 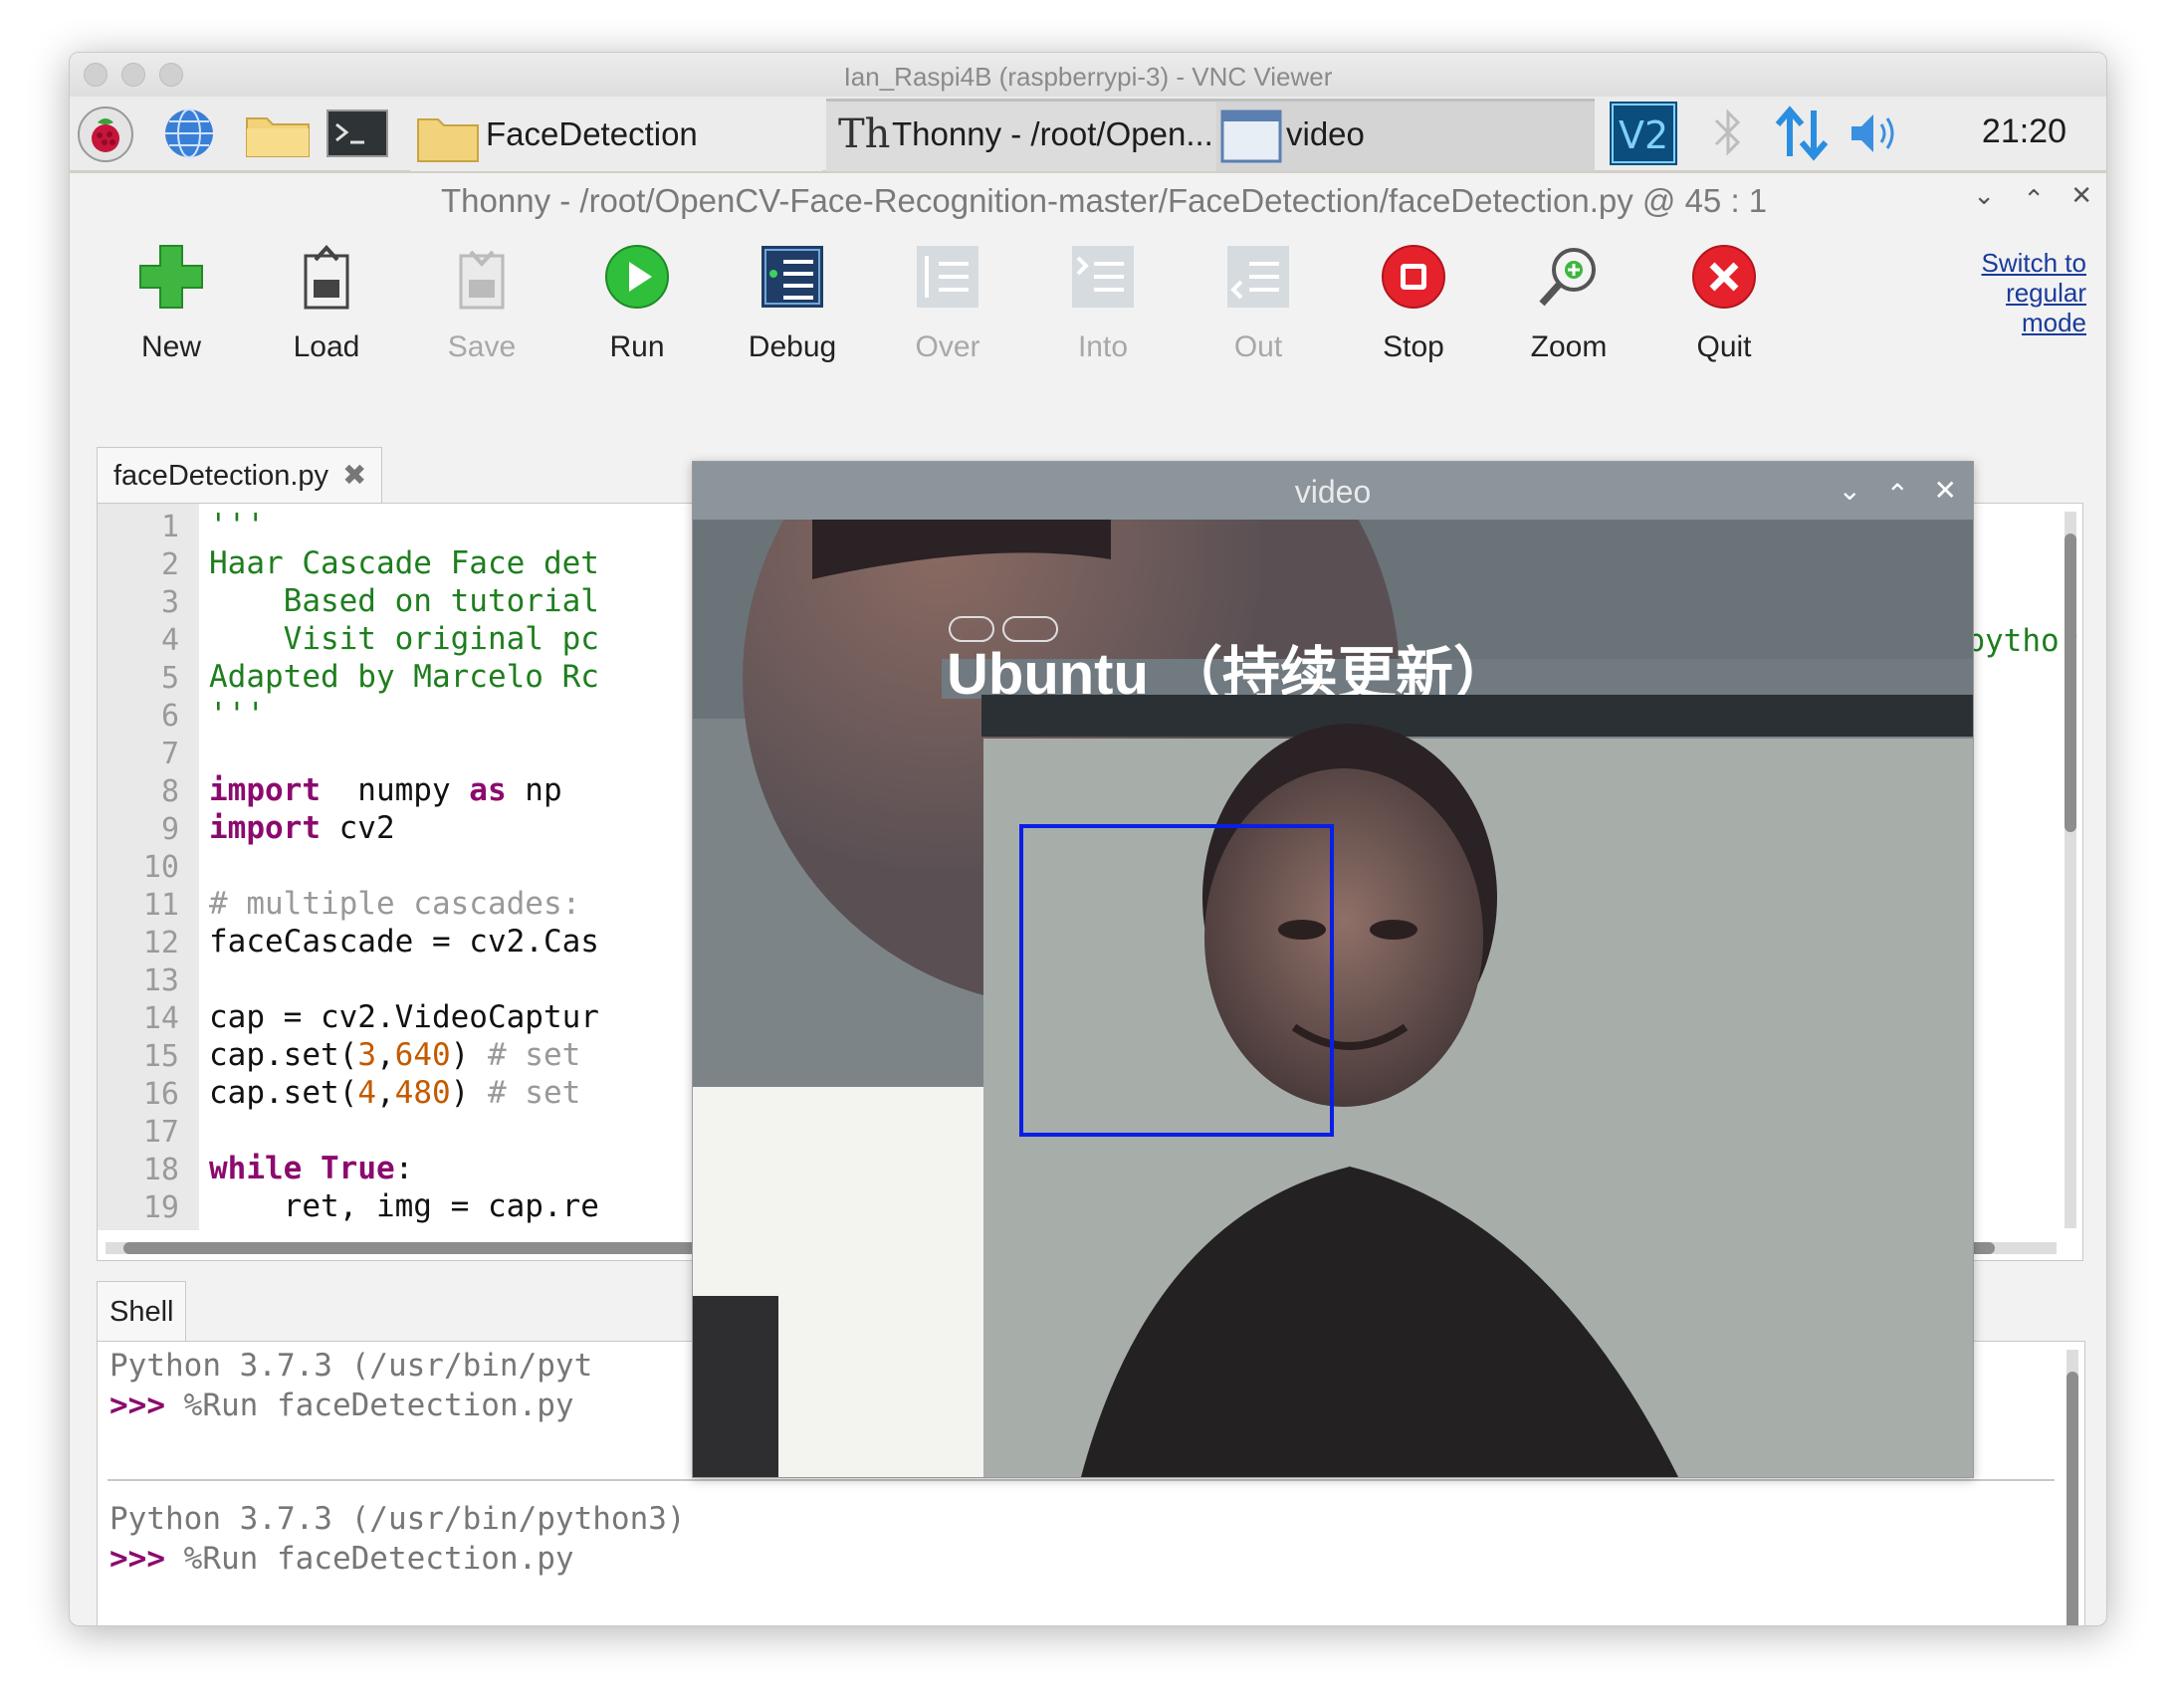 What do you see at coordinates (404, 1206) in the screenshot?
I see `code-line: ret, img = cap.re` at bounding box center [404, 1206].